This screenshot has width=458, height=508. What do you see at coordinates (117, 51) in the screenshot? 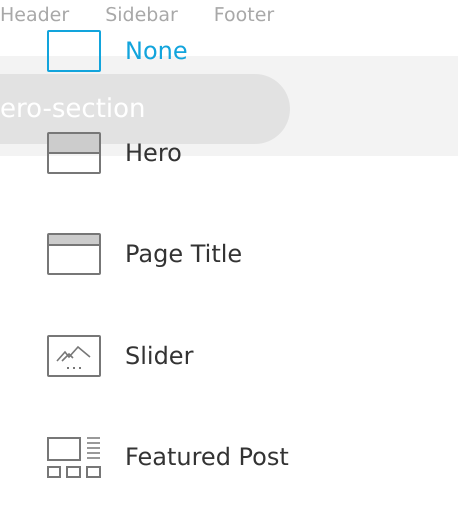
I see `menu-item: None` at bounding box center [117, 51].